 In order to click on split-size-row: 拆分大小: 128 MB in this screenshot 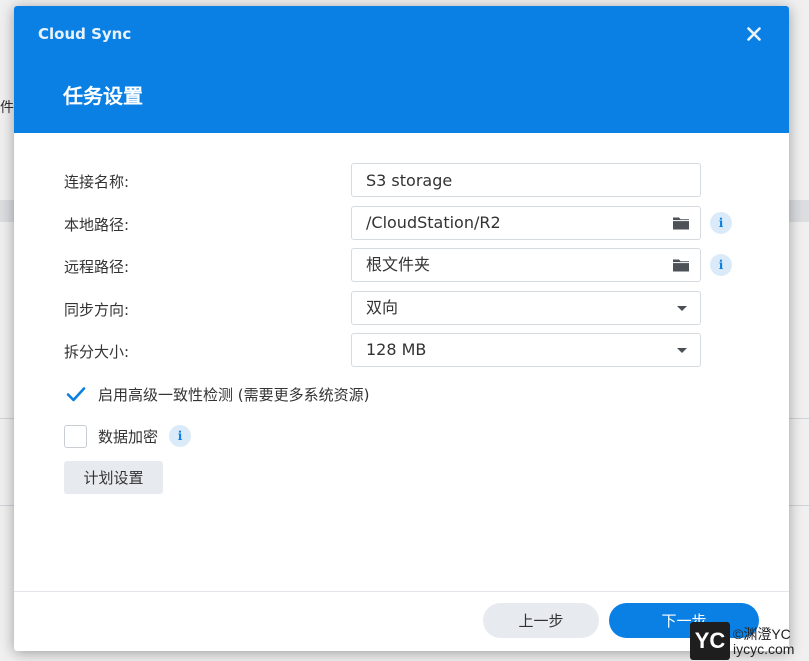, I will do `click(401, 350)`.